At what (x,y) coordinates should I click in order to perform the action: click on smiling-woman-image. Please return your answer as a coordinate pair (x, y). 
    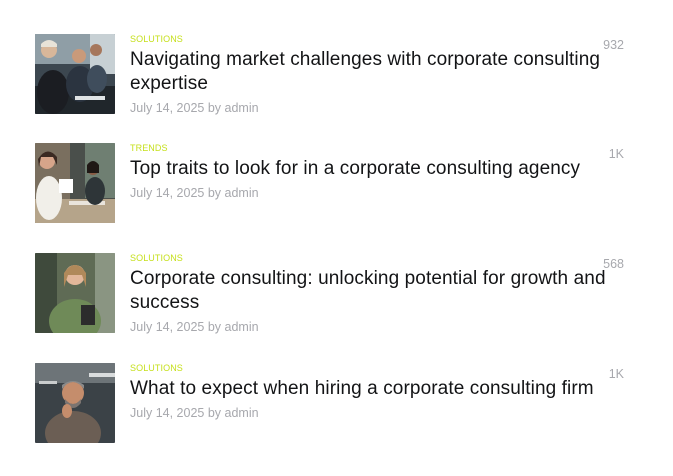
    Looking at the image, I should click on (75, 293).